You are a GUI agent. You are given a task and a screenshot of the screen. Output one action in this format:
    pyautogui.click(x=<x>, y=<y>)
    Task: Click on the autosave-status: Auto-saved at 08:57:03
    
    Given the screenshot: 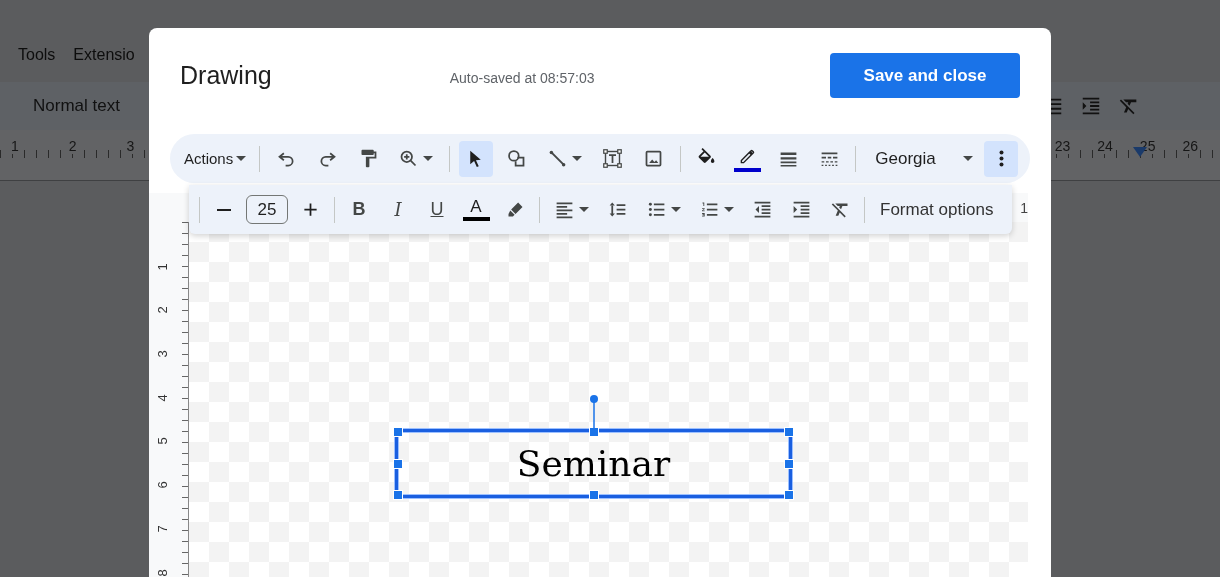 What is the action you would take?
    pyautogui.click(x=522, y=78)
    